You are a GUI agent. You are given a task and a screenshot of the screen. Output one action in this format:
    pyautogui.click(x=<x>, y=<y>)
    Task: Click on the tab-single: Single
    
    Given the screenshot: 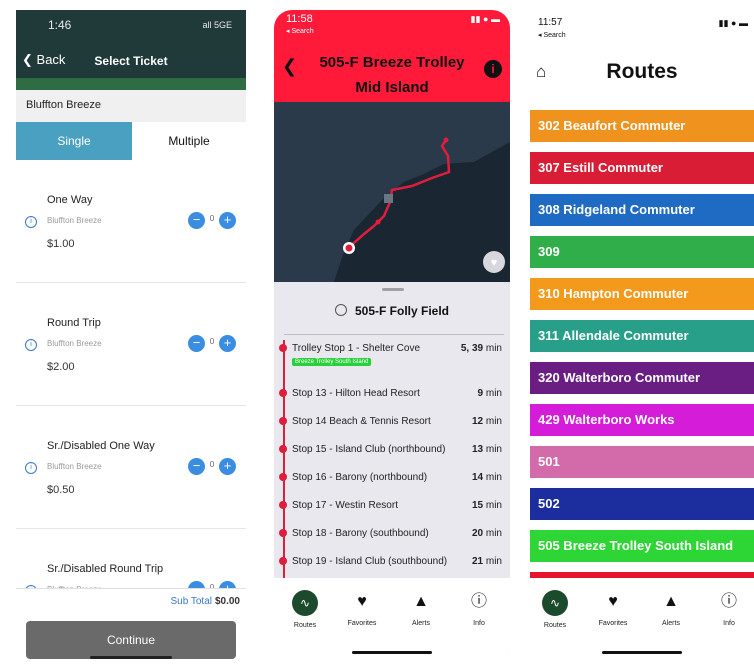 What is the action you would take?
    pyautogui.click(x=74, y=141)
    